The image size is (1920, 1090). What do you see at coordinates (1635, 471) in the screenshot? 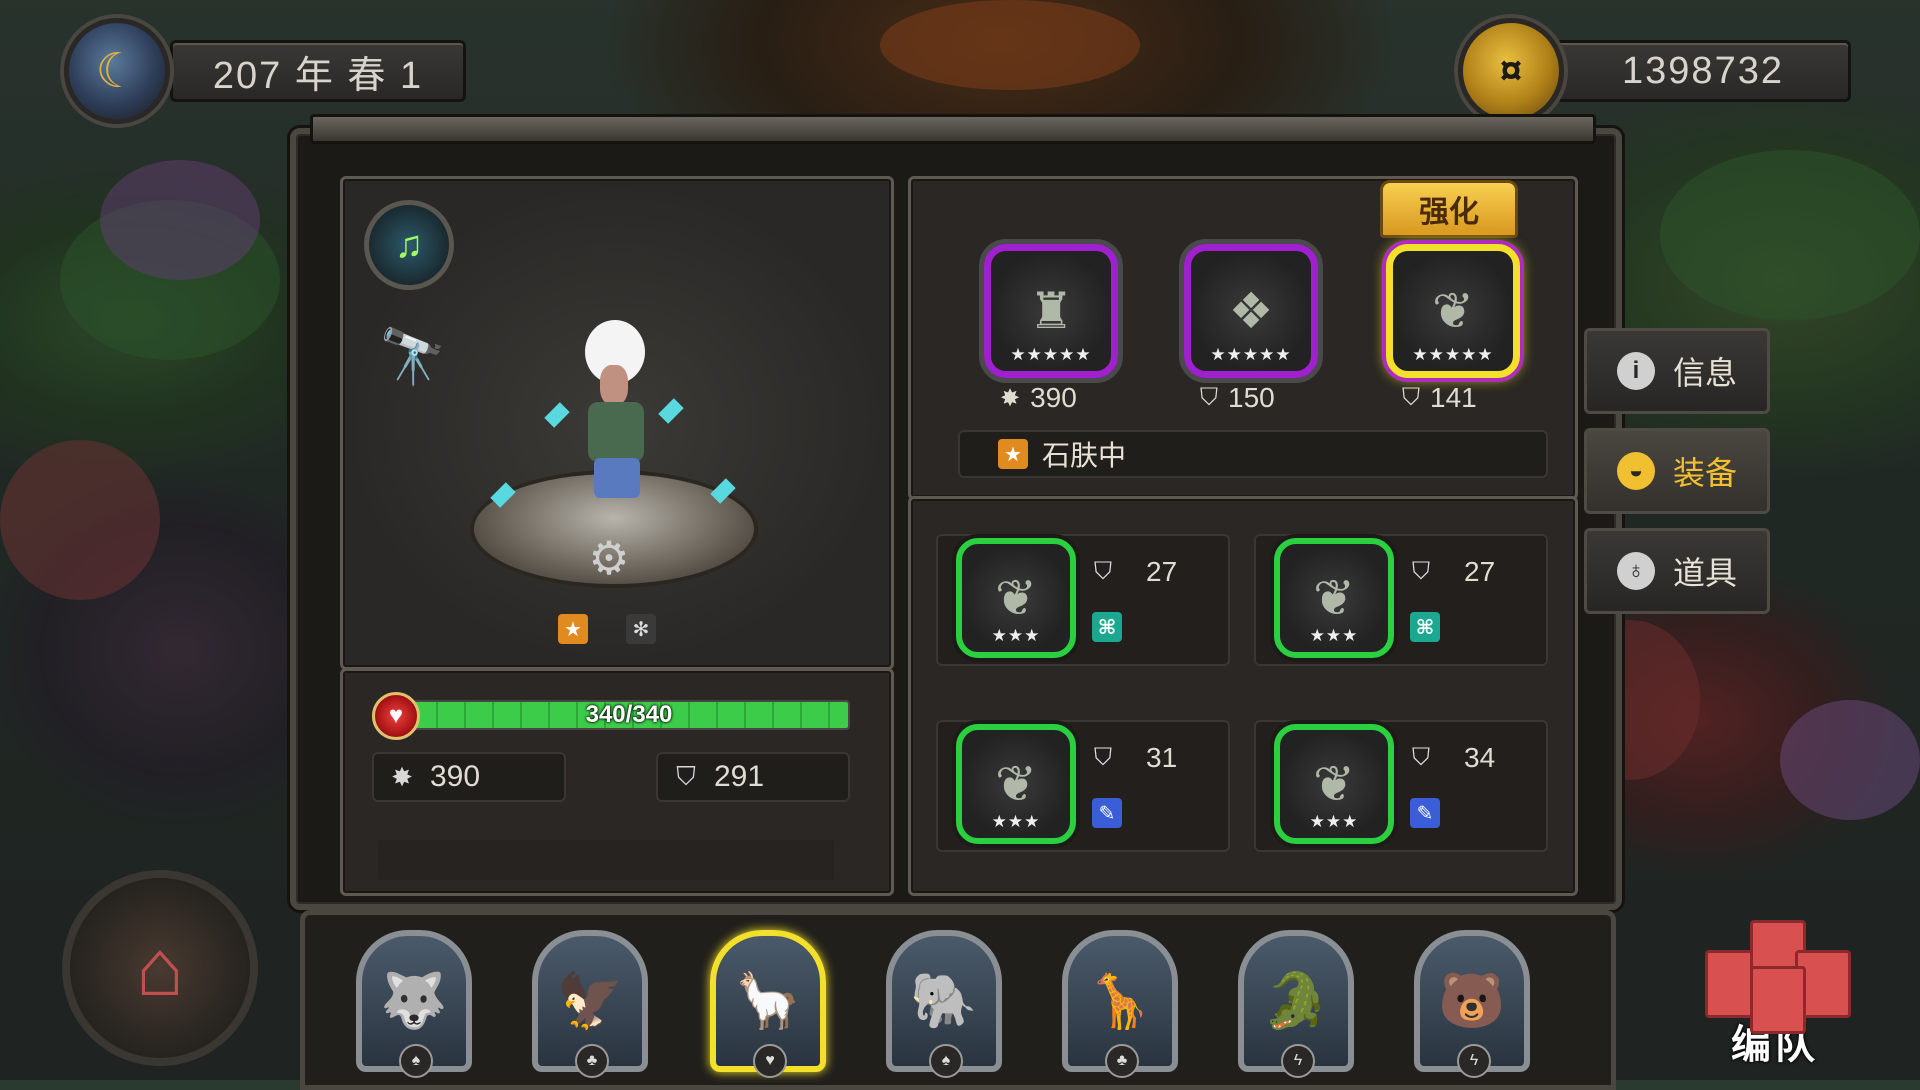
I see `helmet-icon: ◒` at bounding box center [1635, 471].